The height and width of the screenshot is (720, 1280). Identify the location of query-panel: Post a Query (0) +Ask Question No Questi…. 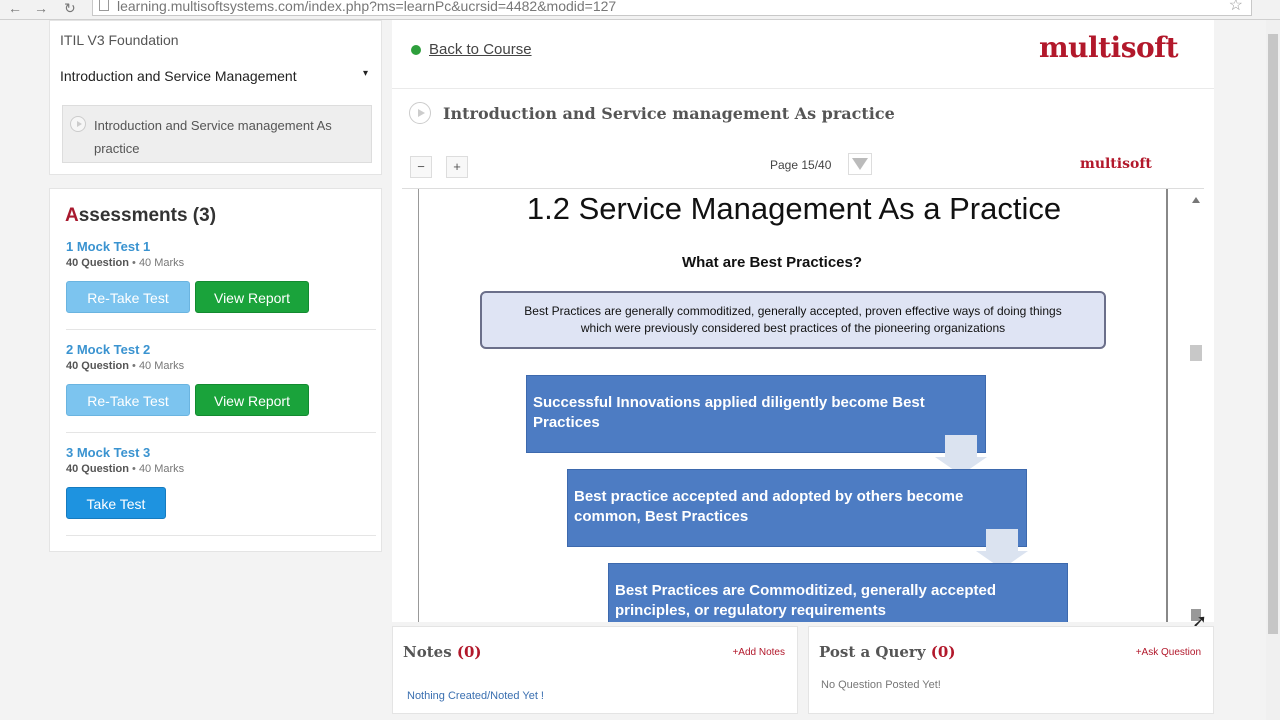
(1011, 670).